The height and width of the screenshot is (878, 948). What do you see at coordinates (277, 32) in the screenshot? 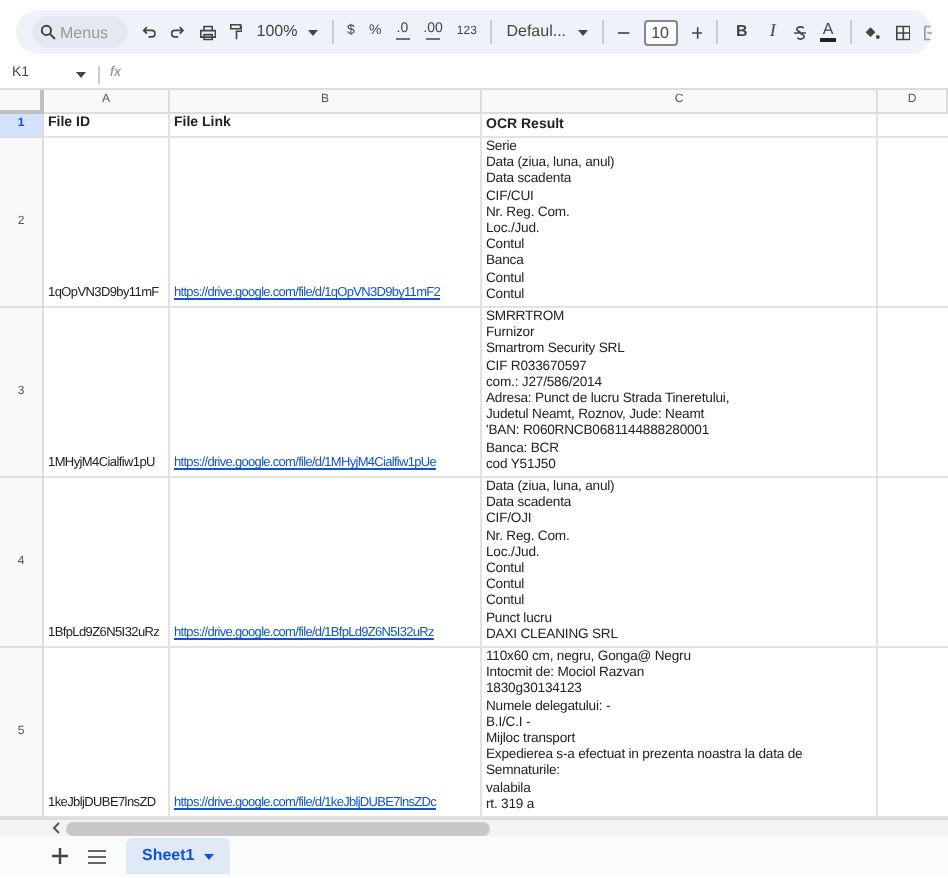
I see `zoom-value: 100%` at bounding box center [277, 32].